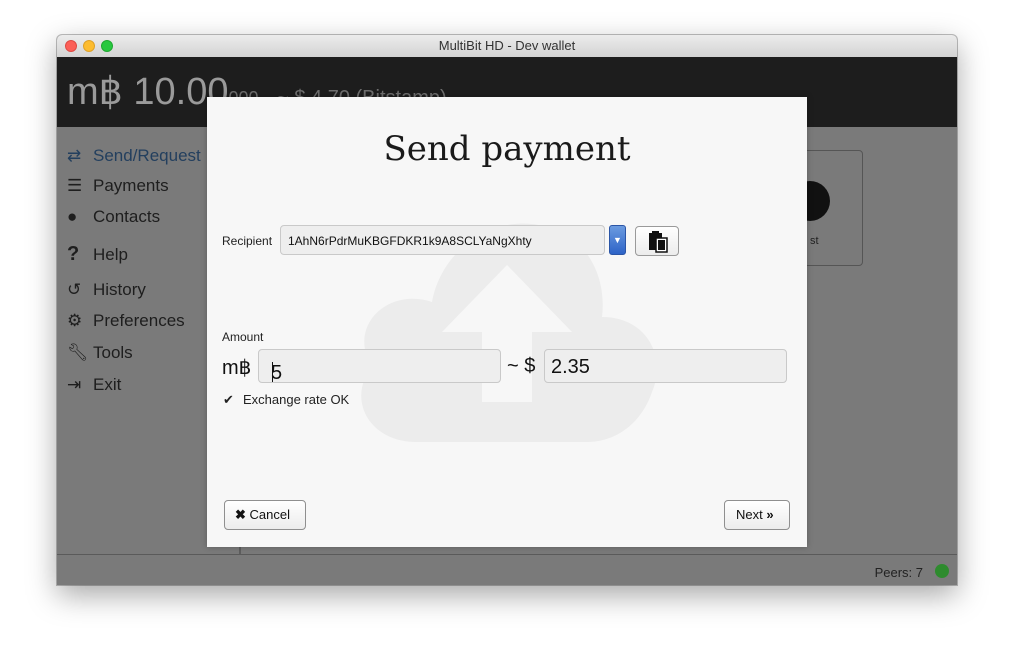  I want to click on fiat-amount-value: 2.35, so click(570, 367).